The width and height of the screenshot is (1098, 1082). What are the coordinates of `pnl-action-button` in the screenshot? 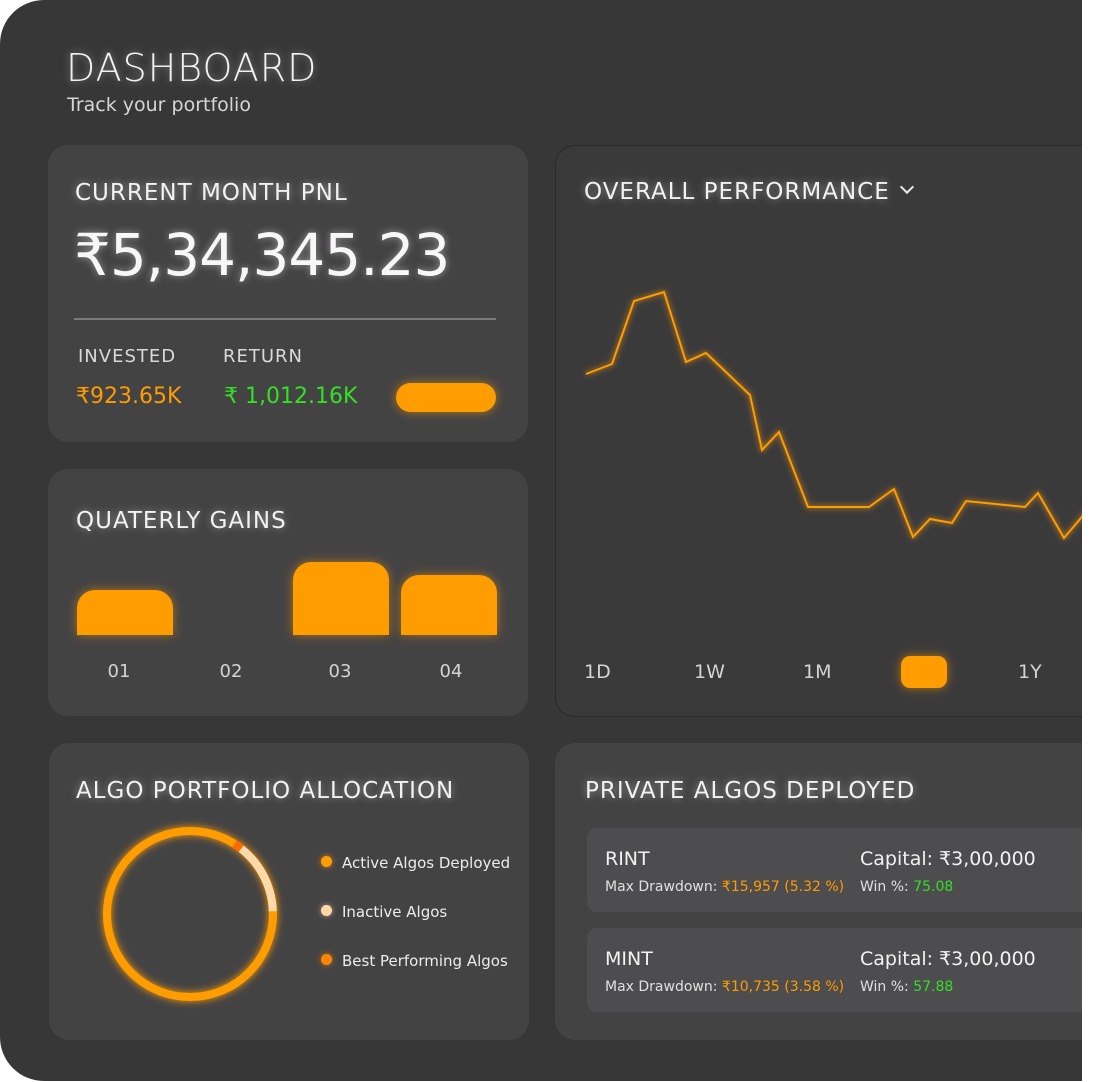 It's located at (446, 397).